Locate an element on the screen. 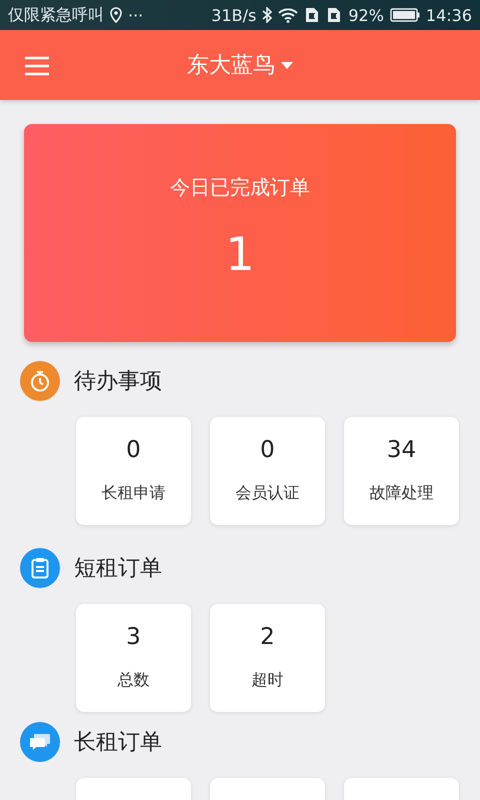 The height and width of the screenshot is (800, 480). chat-bubbles-icon is located at coordinates (40, 742).